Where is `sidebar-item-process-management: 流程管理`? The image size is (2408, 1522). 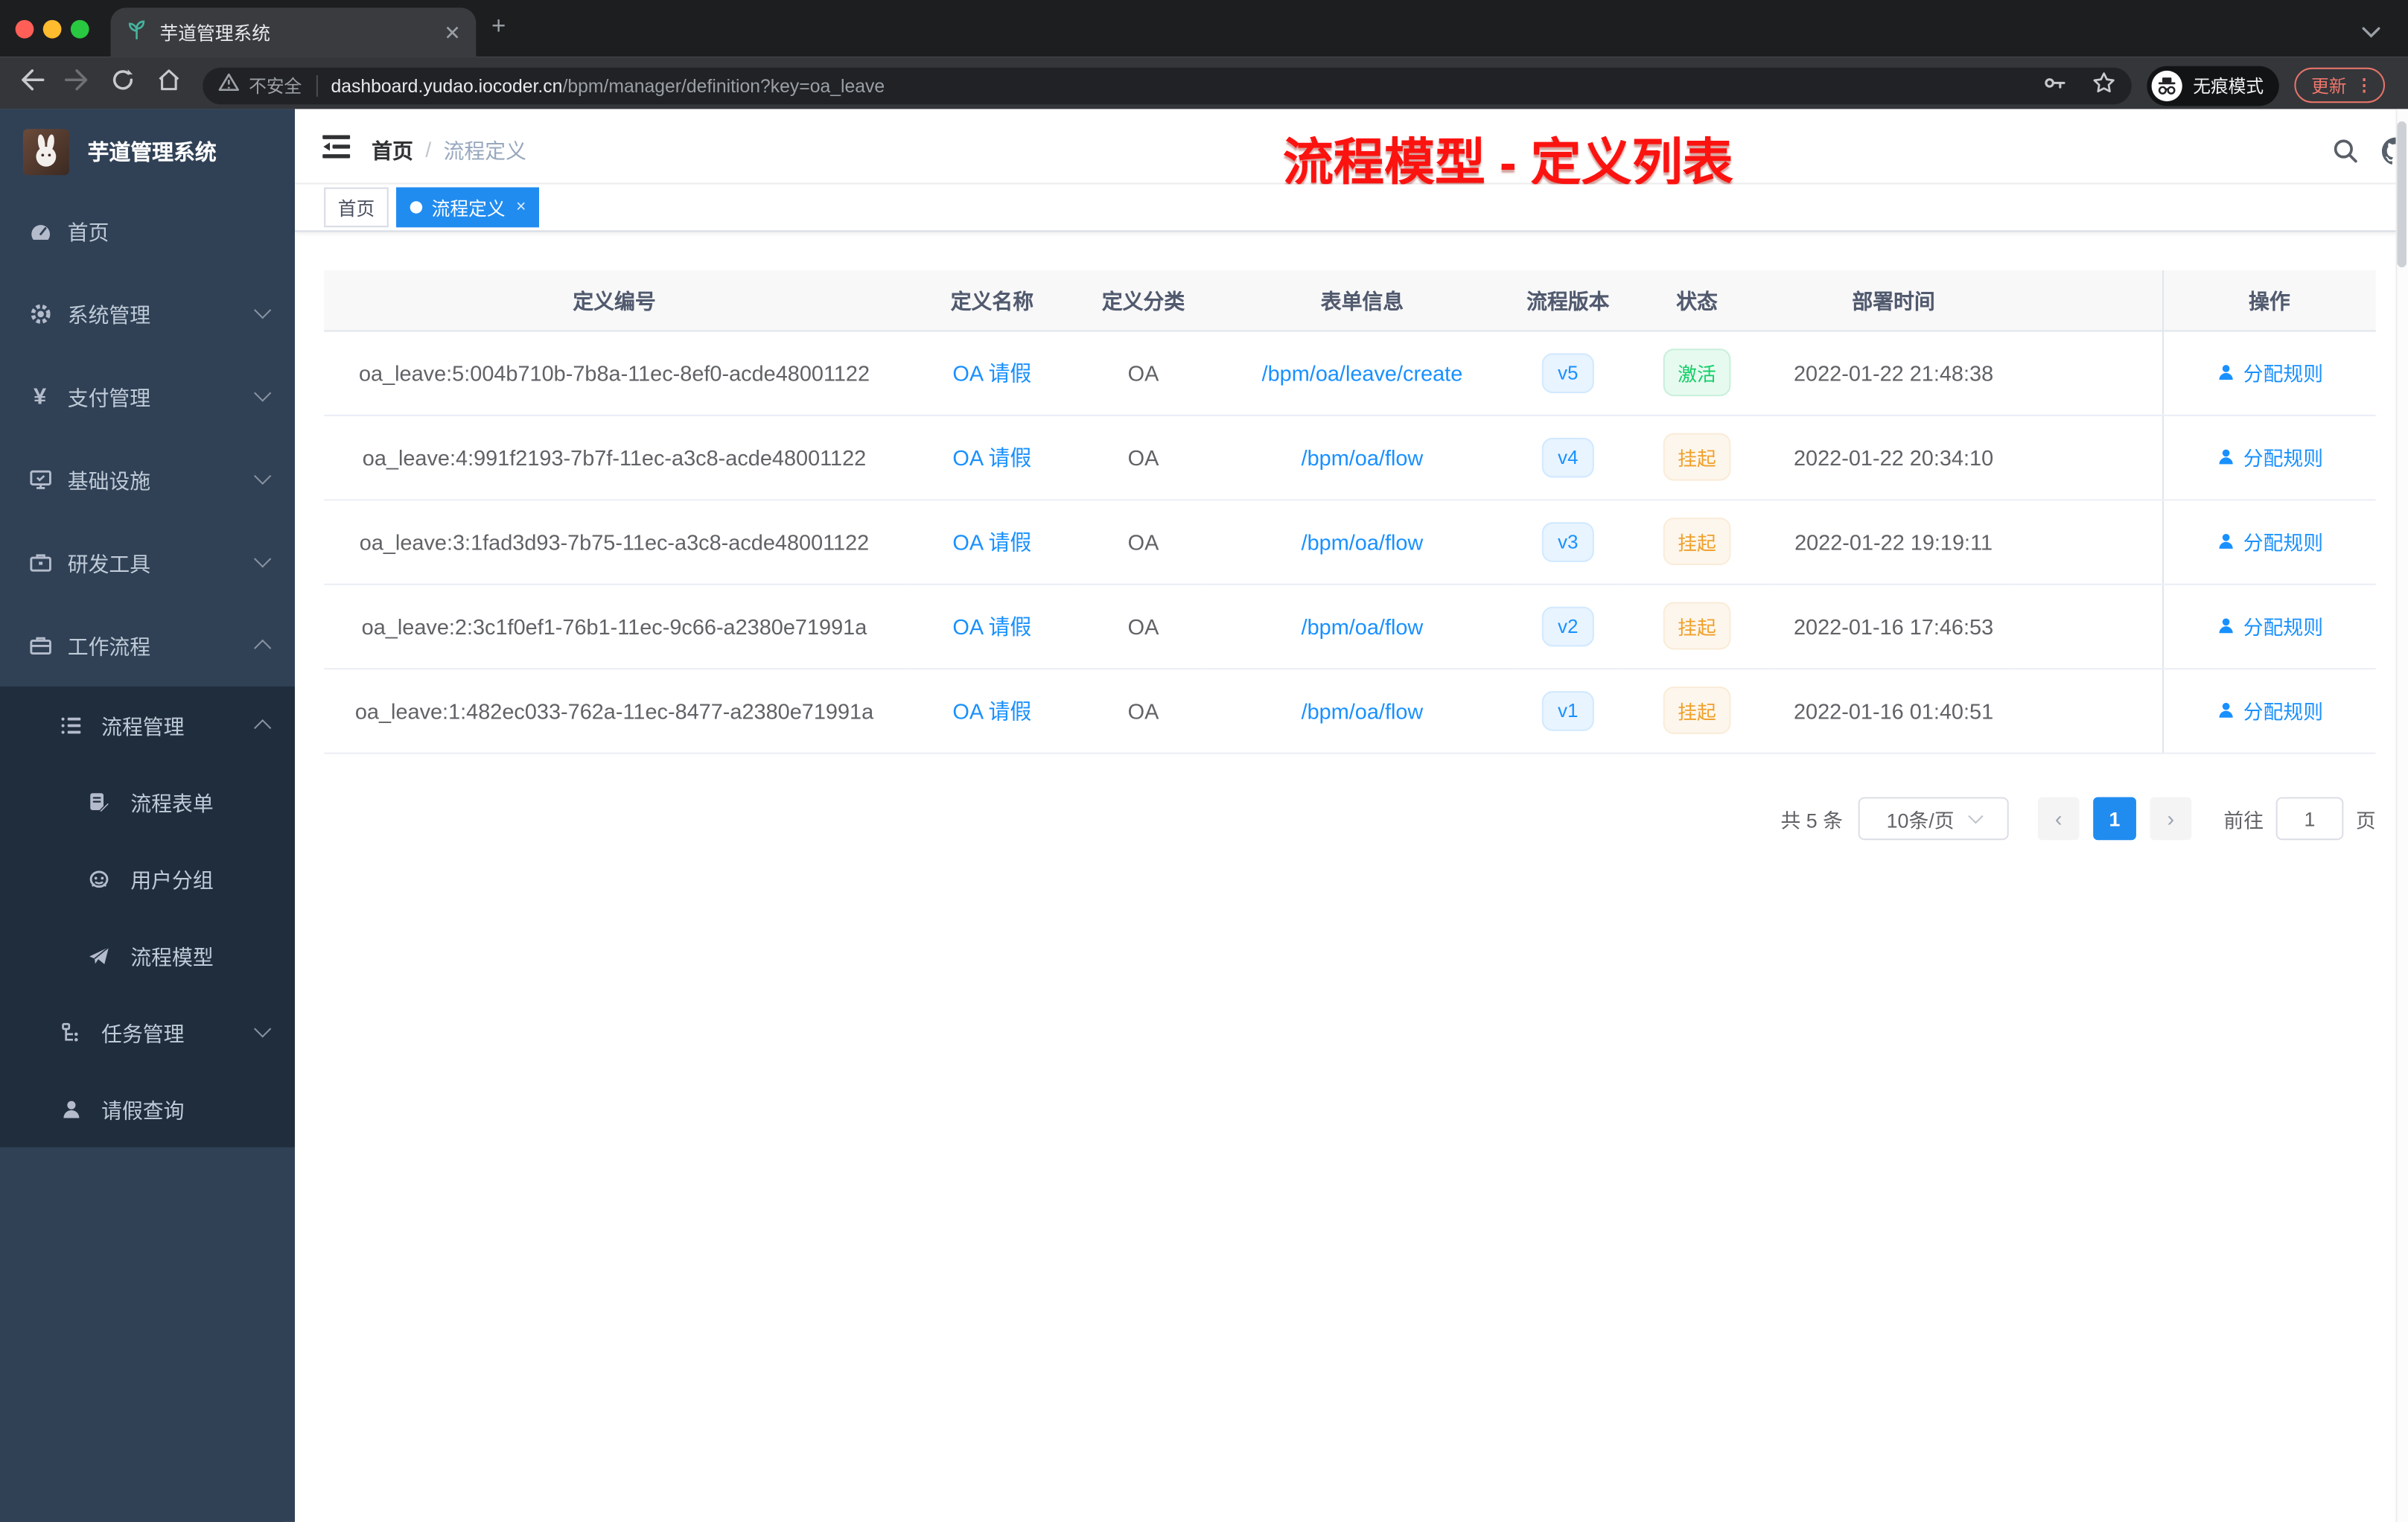 sidebar-item-process-management: 流程管理 is located at coordinates (147, 725).